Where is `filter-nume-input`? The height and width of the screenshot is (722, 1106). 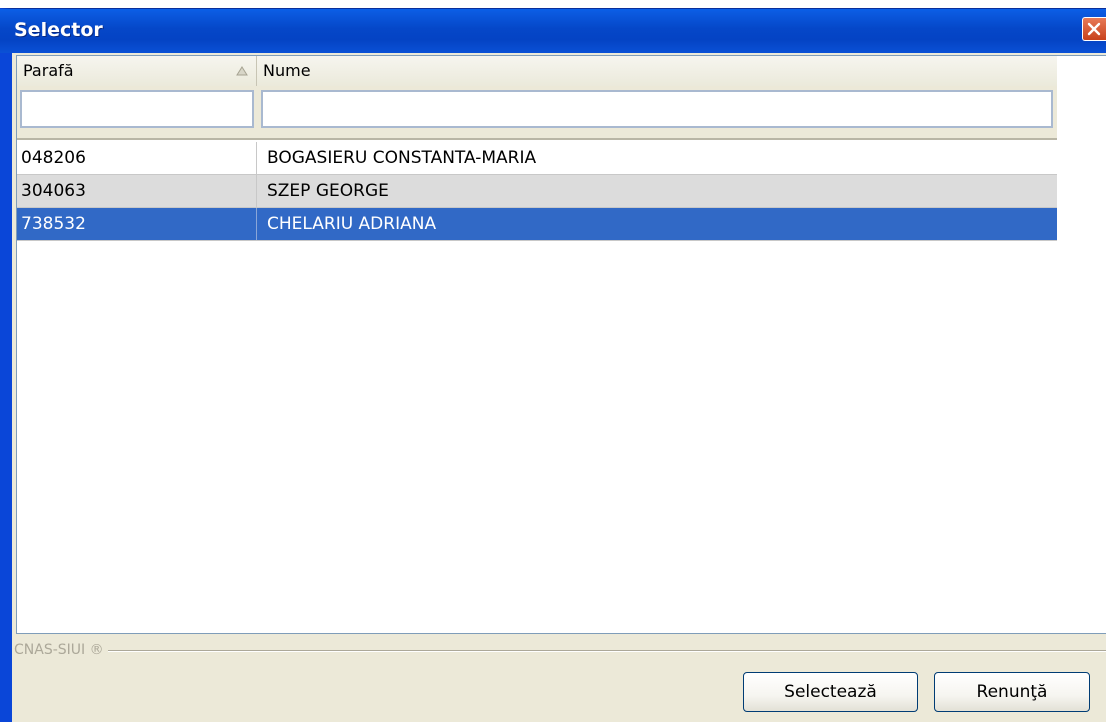 filter-nume-input is located at coordinates (657, 109).